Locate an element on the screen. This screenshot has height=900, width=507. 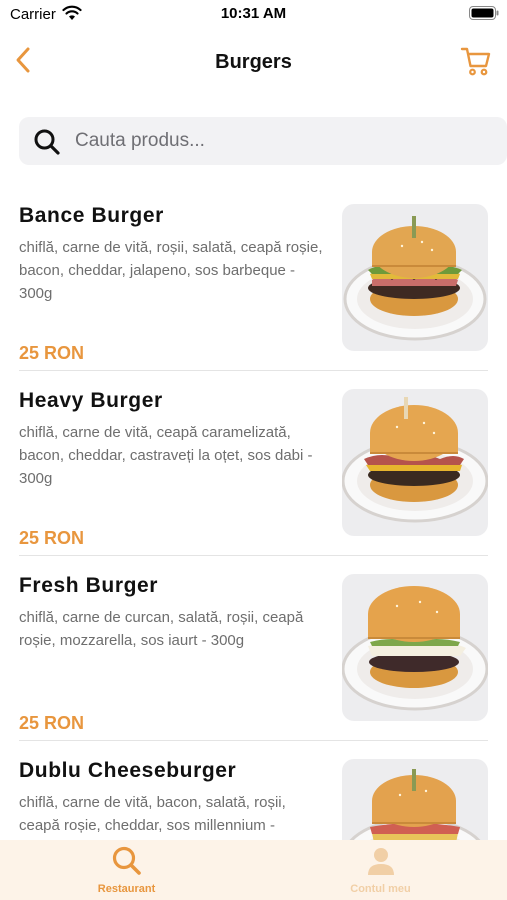
tab-account: Contul meu is located at coordinates (380, 870).